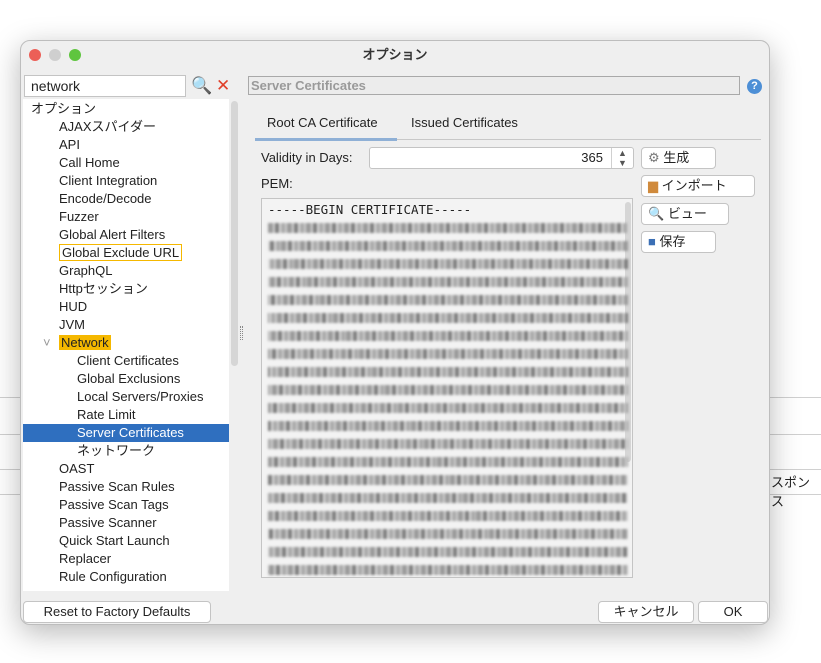 The image size is (821, 663). I want to click on view-label: ビュー, so click(687, 213).